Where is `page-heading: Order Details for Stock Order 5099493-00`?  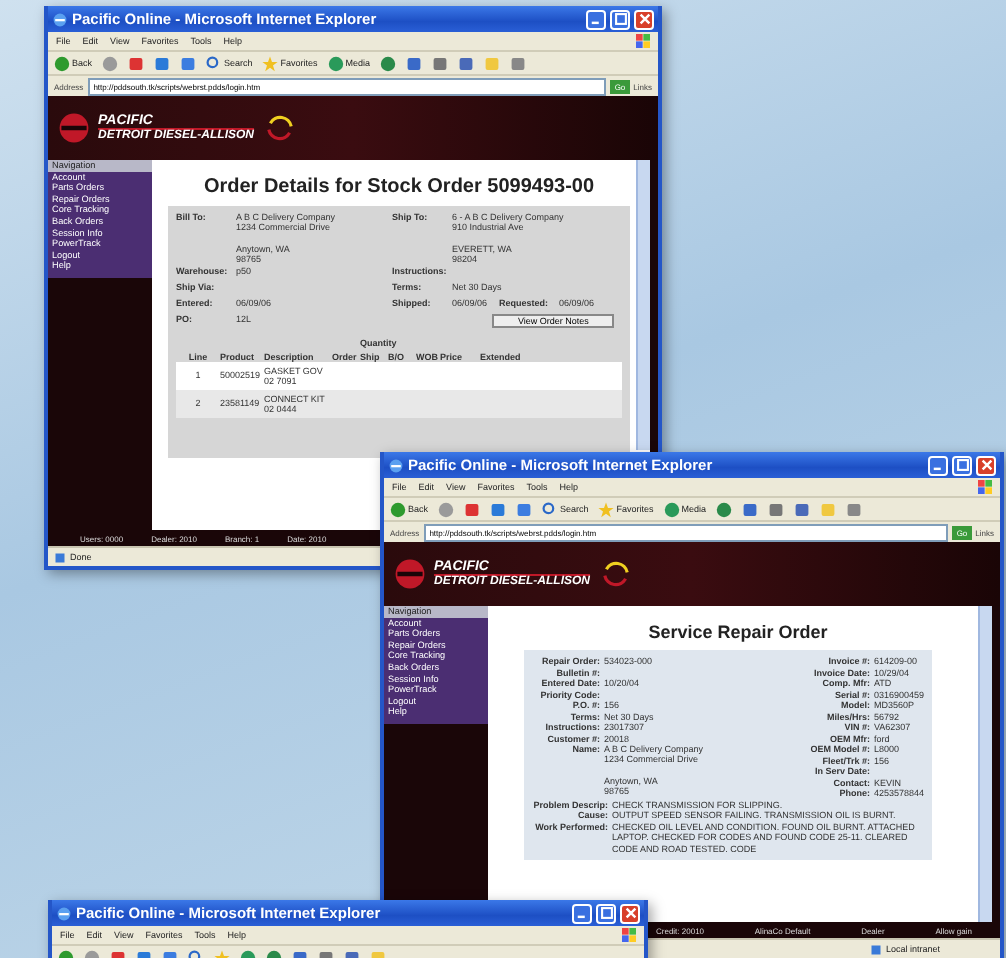
page-heading: Order Details for Stock Order 5099493-00 is located at coordinates (399, 188).